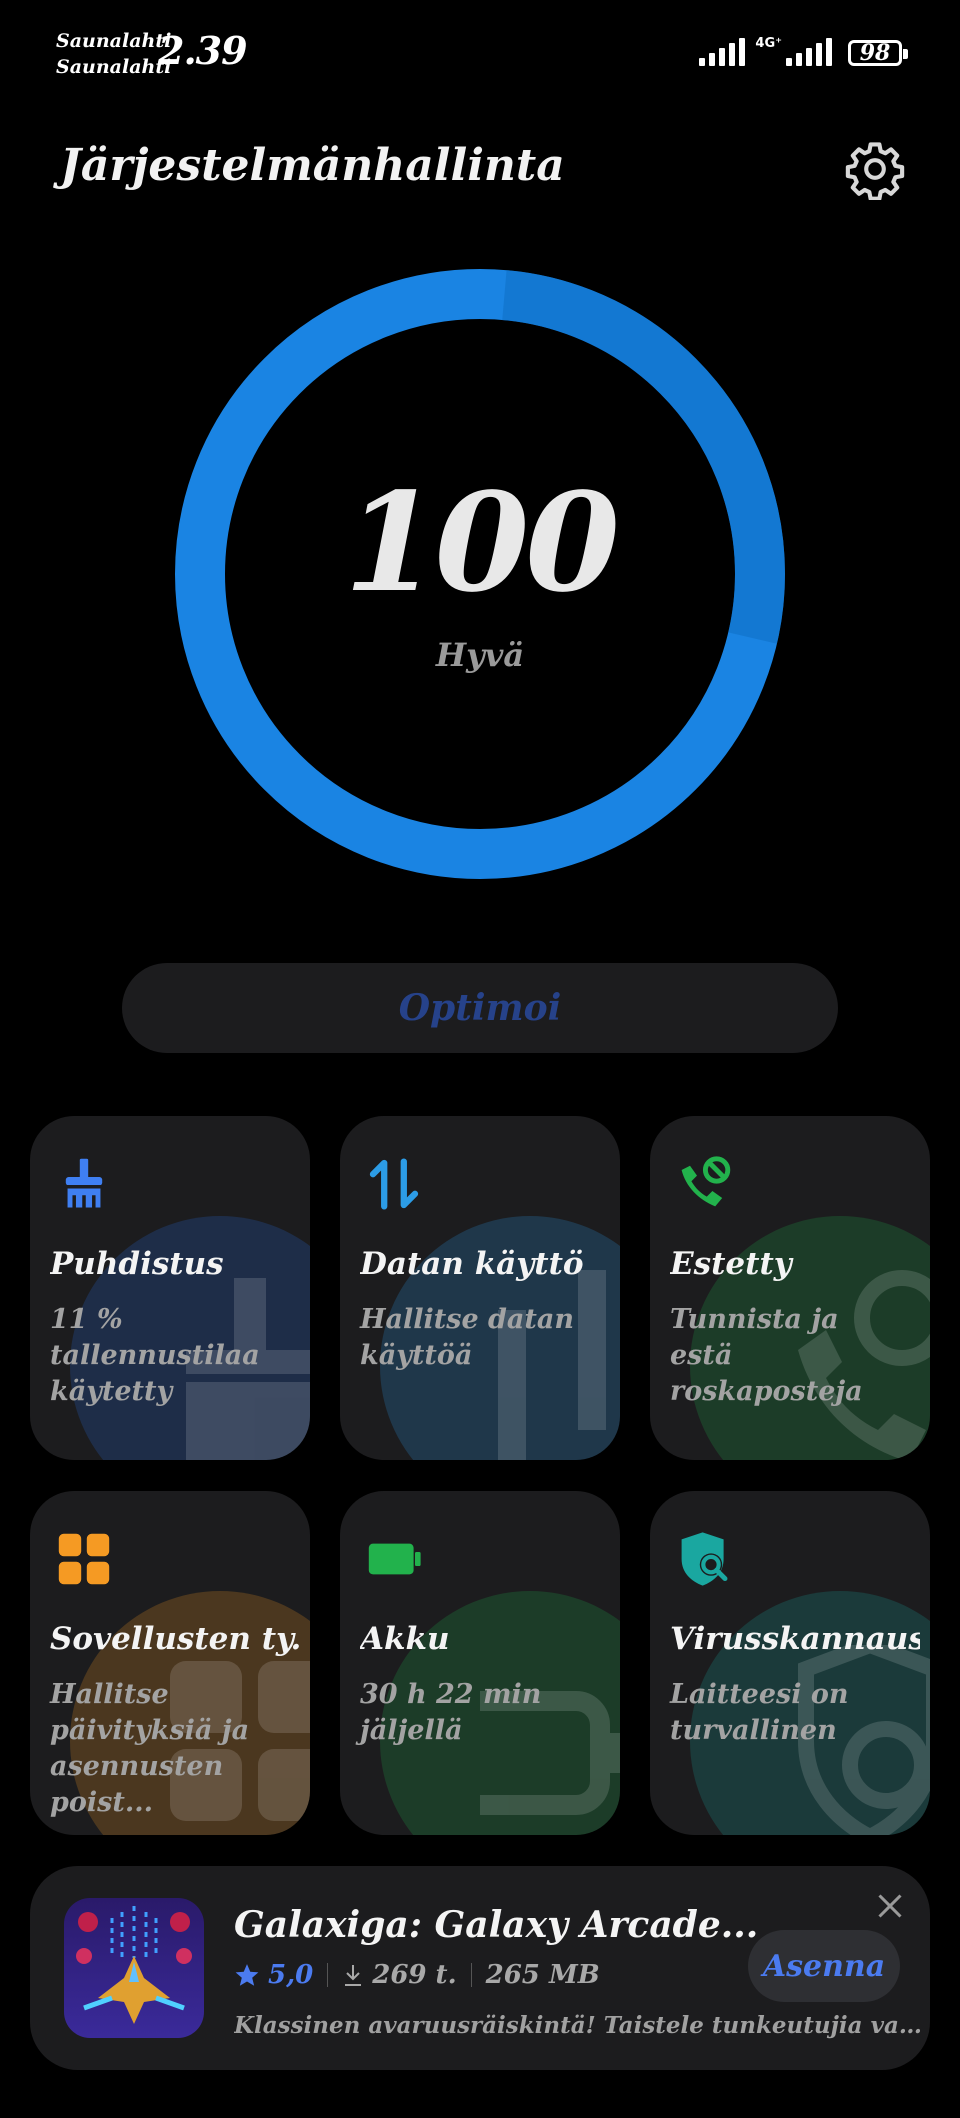  I want to click on install-label: Asenna, so click(824, 1966).